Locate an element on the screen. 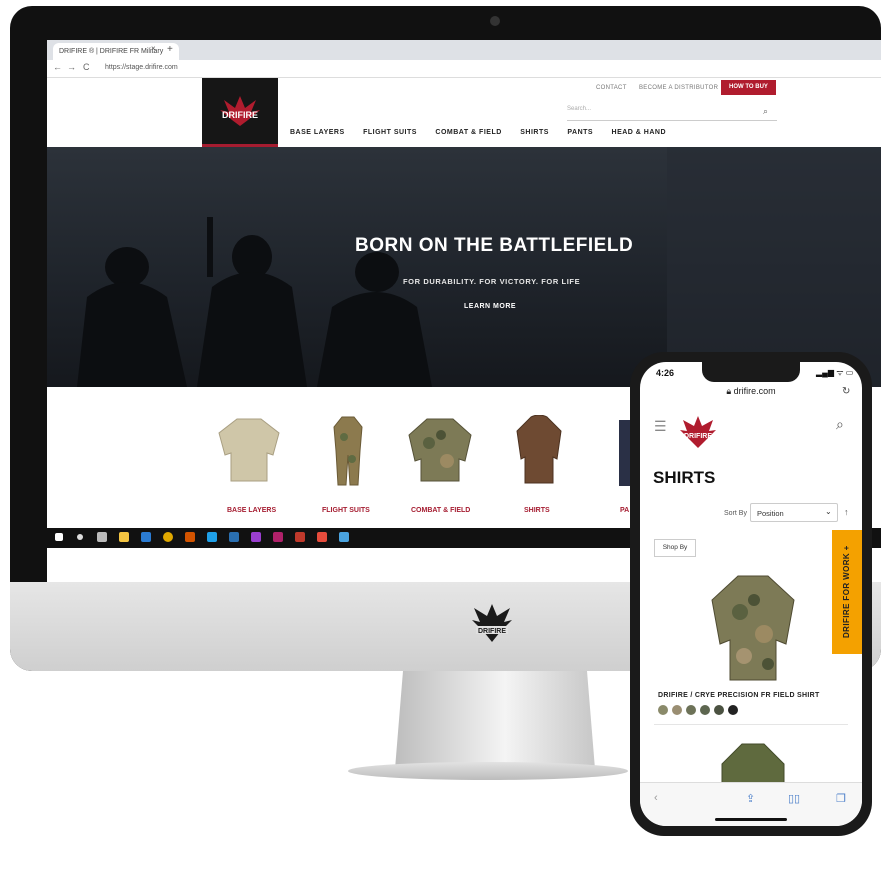 Image resolution: width=881 pixels, height=882 pixels. nav-item-pants: PANTS is located at coordinates (580, 132).